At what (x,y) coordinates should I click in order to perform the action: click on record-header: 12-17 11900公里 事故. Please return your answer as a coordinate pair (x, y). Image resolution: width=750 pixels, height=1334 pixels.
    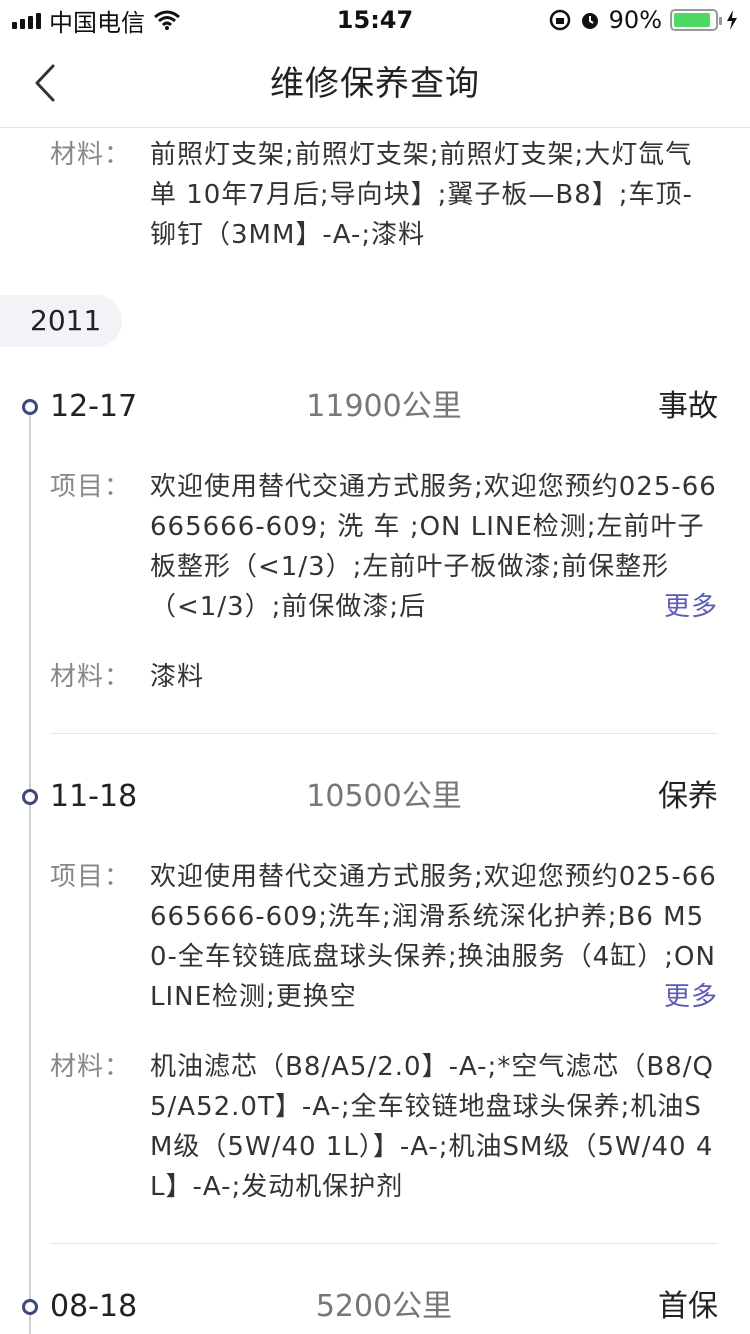
    Looking at the image, I should click on (384, 407).